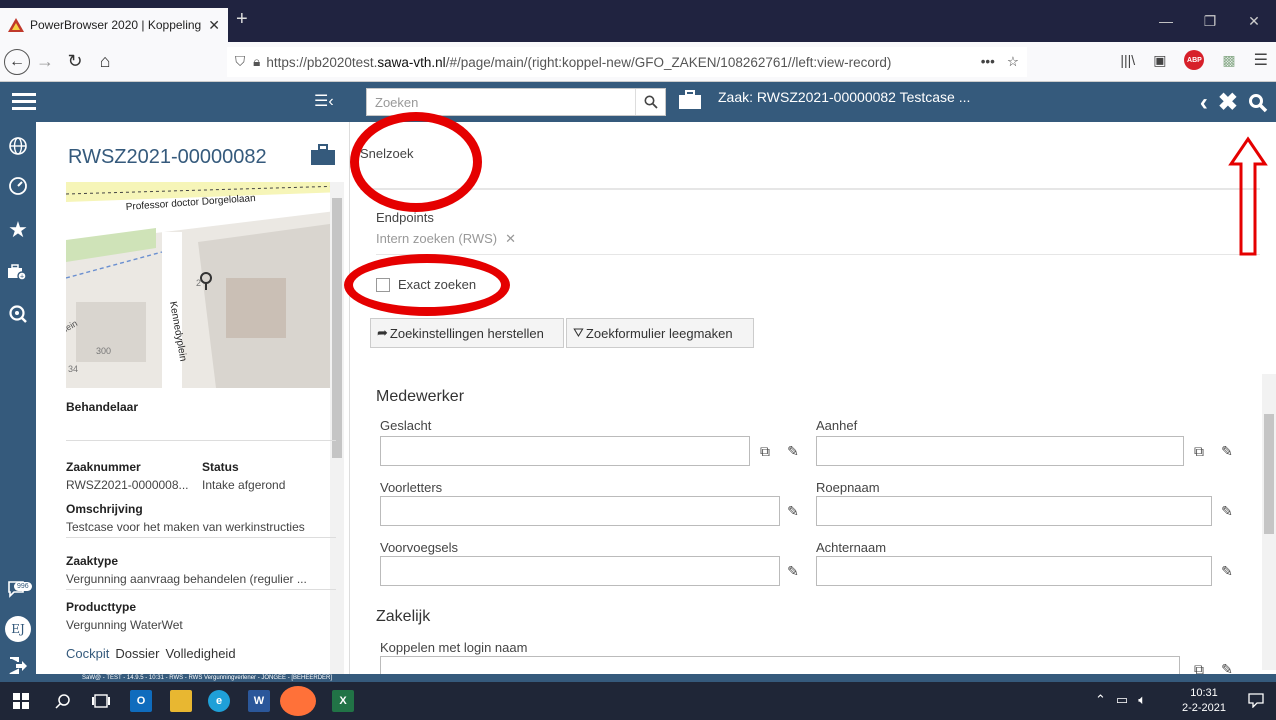 The height and width of the screenshot is (720, 1276). What do you see at coordinates (220, 467) in the screenshot?
I see `status-label: Status` at bounding box center [220, 467].